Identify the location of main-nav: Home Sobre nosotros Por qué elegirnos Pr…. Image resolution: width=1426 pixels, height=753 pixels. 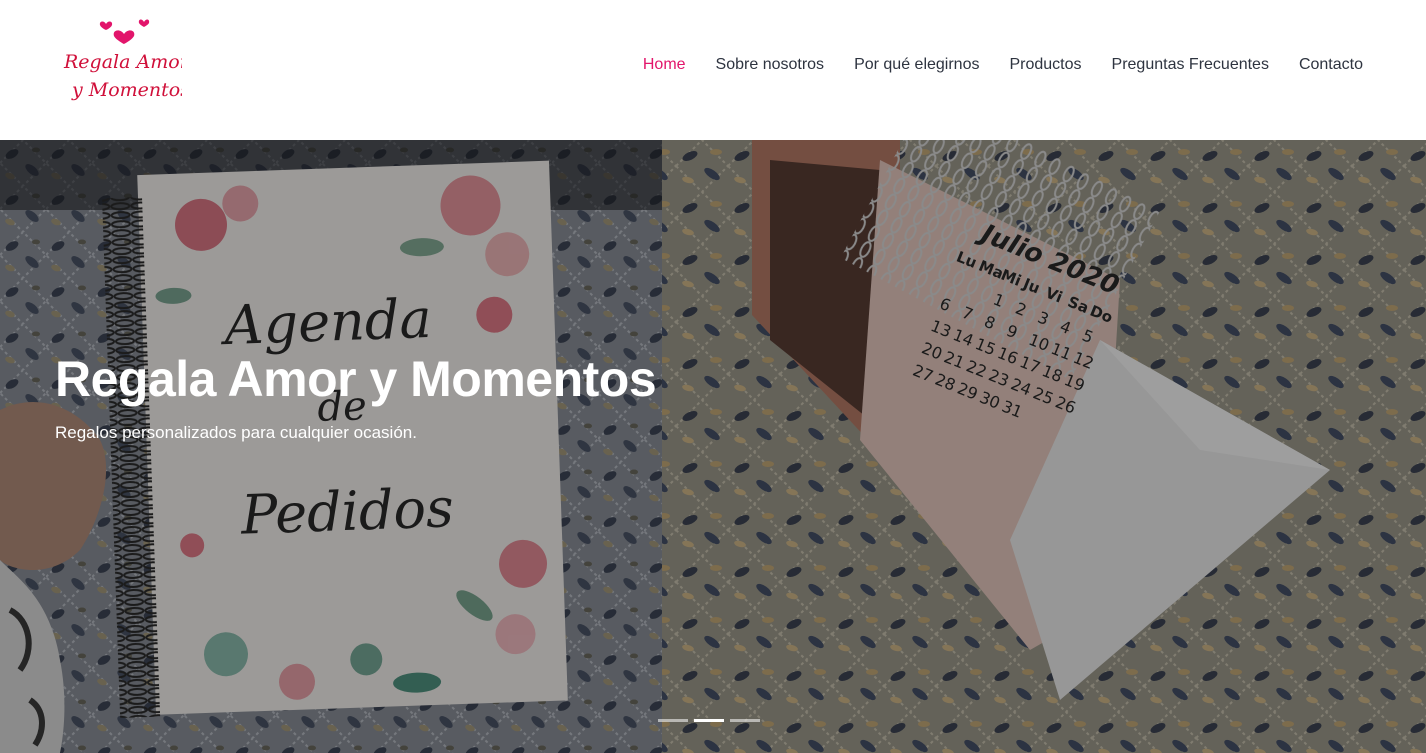
(1003, 65).